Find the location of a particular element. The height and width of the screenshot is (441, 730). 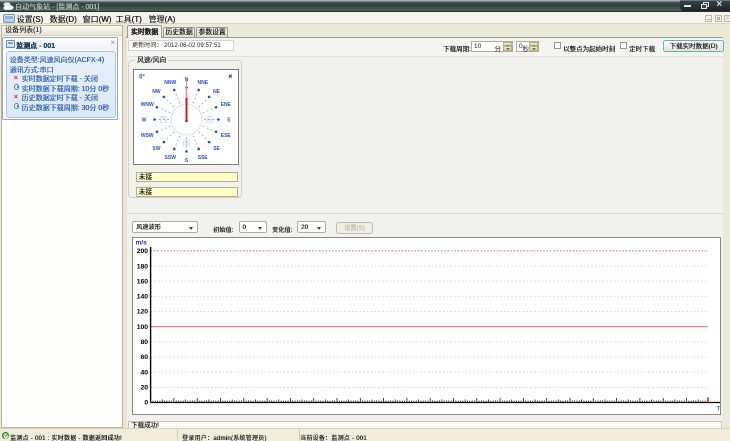

svg-text: 0 is located at coordinates (146, 402).